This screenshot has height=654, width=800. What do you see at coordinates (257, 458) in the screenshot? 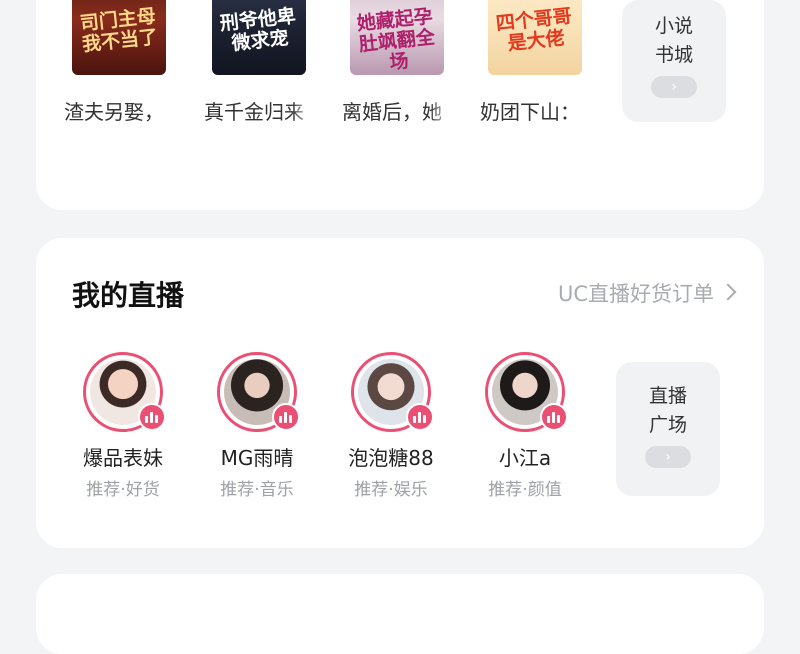
I see `streamer-name: MG雨晴` at bounding box center [257, 458].